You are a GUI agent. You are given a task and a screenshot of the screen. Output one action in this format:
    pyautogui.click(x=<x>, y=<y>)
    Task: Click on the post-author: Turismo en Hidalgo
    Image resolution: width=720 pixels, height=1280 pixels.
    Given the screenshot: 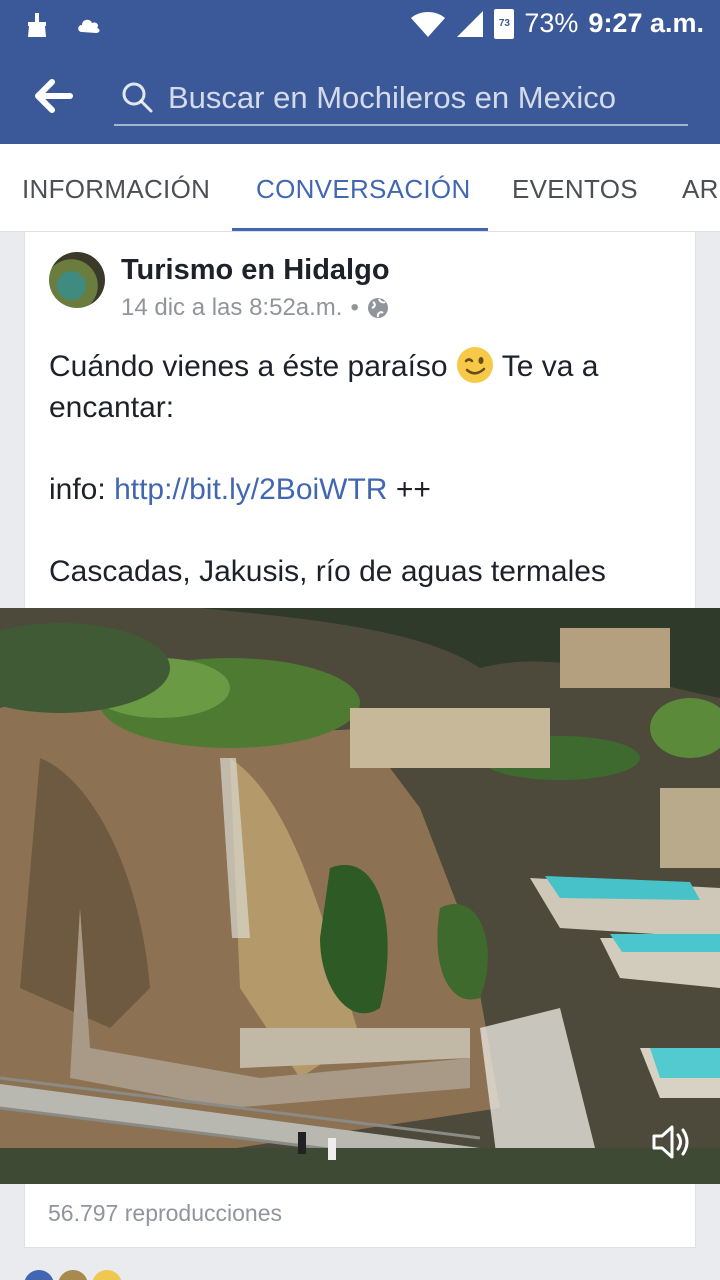 What is the action you would take?
    pyautogui.click(x=255, y=270)
    